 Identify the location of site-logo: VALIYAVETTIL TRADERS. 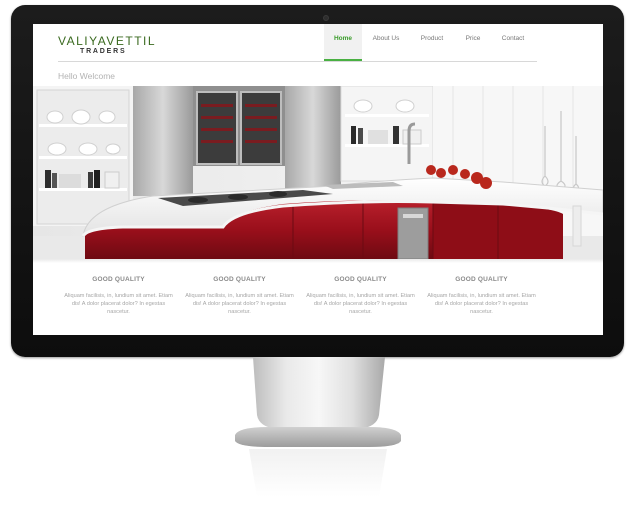
(107, 44).